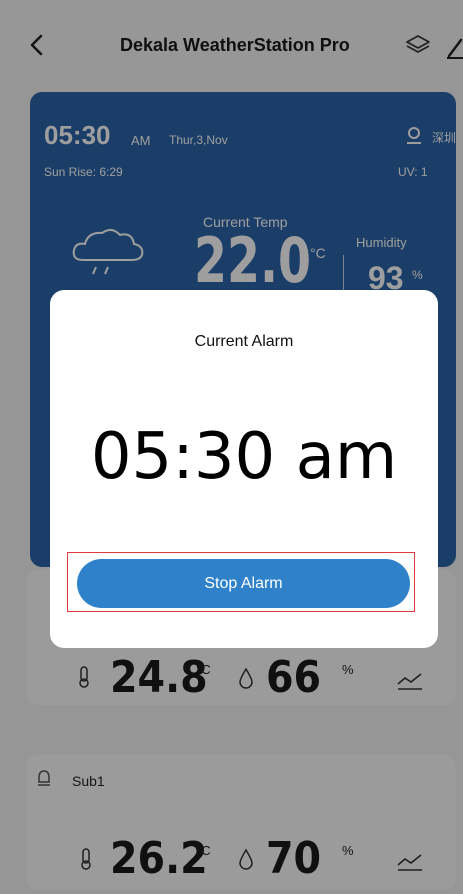 Image resolution: width=463 pixels, height=894 pixels. What do you see at coordinates (244, 457) in the screenshot?
I see `alarm-time: 05:30 am` at bounding box center [244, 457].